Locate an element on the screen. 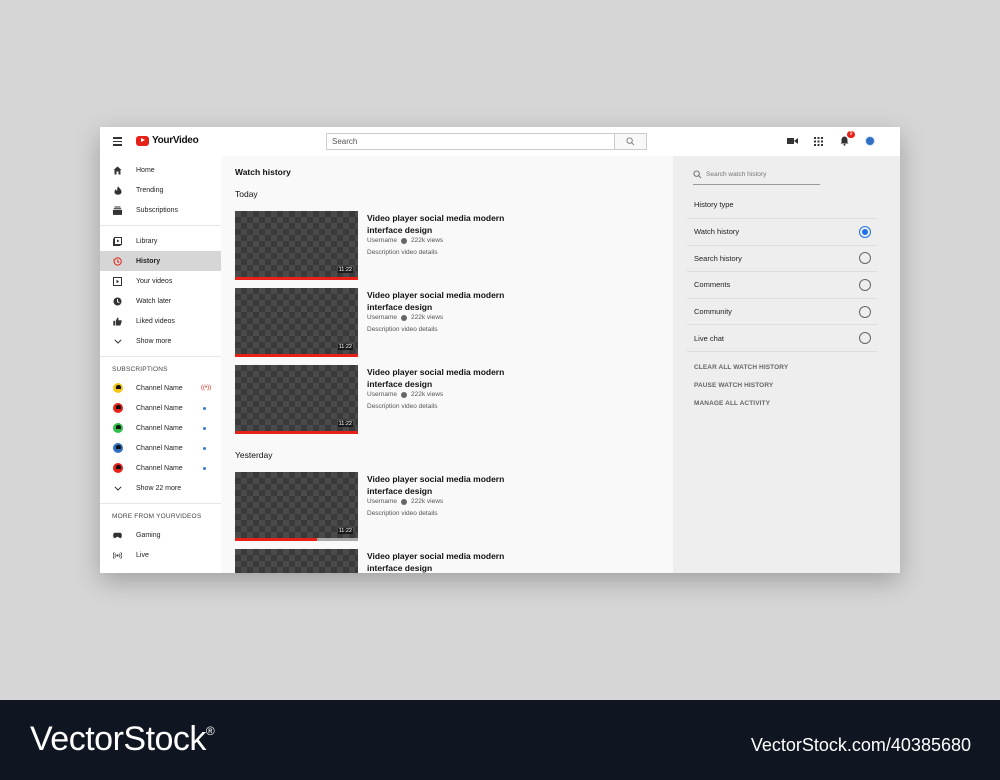  hamburger-menu-icon is located at coordinates (117, 141).